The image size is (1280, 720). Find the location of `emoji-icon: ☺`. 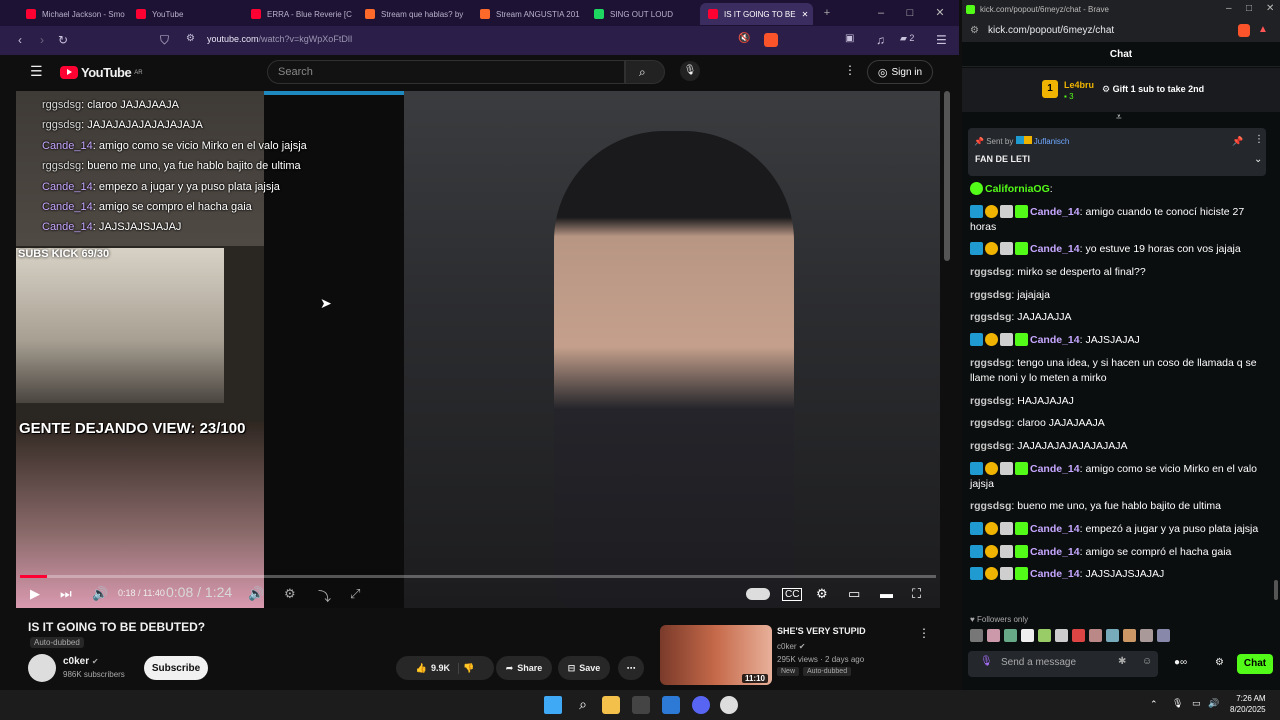

emoji-icon: ☺ is located at coordinates (1147, 661).